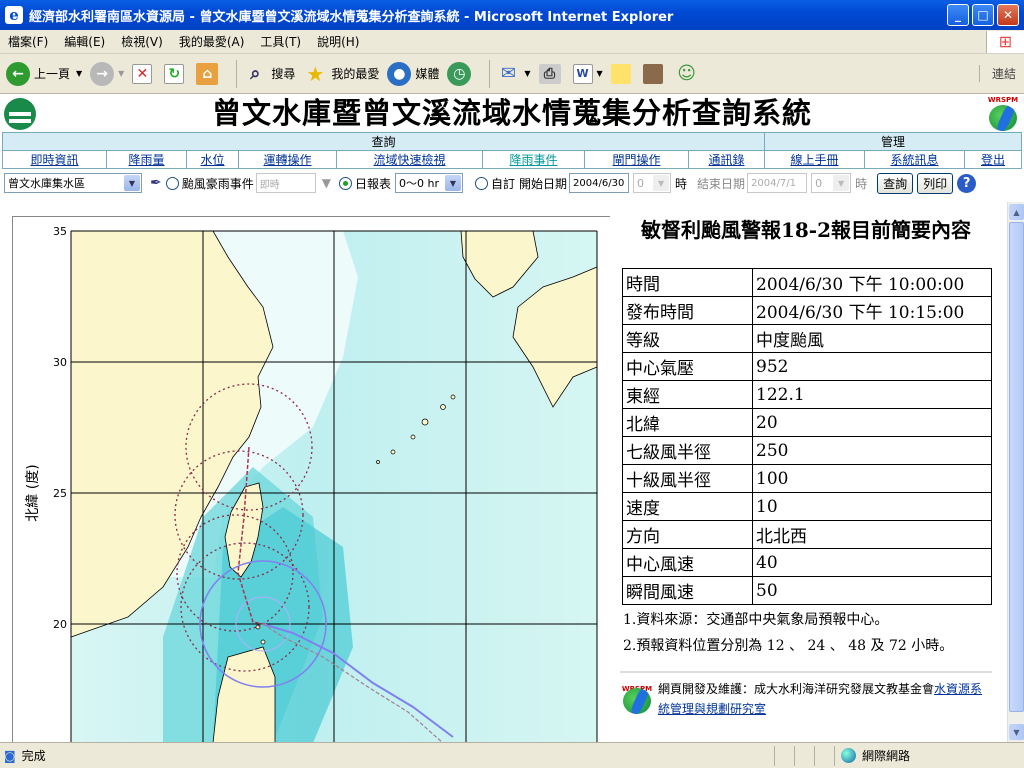  Describe the element at coordinates (687, 338) in the screenshot. I see `info-key: 等級` at that location.